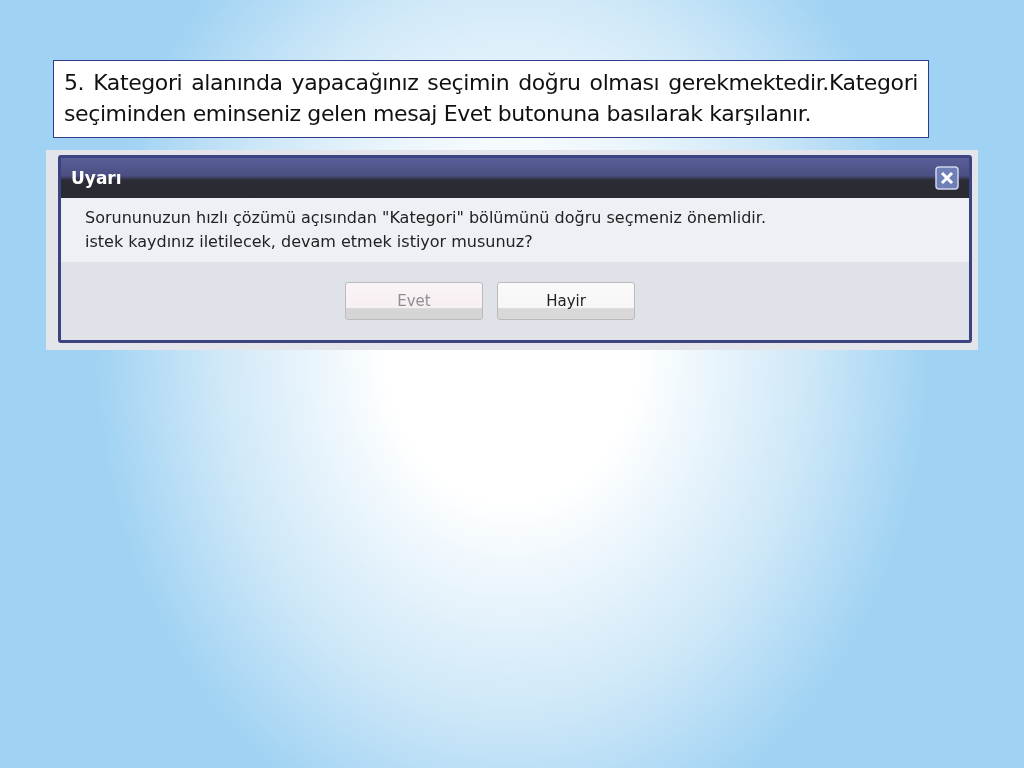  I want to click on close-icon, so click(947, 178).